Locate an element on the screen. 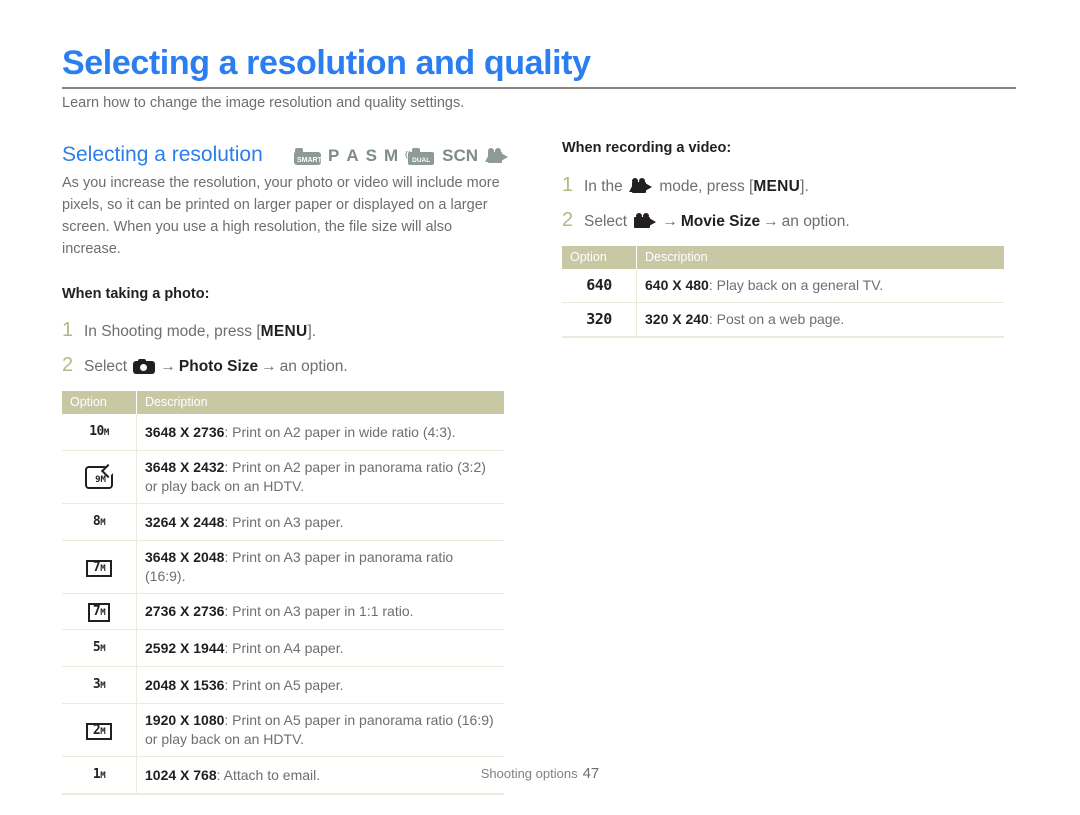 The image size is (1080, 815). photo-table-header-row: Option Description is located at coordinates (283, 402).